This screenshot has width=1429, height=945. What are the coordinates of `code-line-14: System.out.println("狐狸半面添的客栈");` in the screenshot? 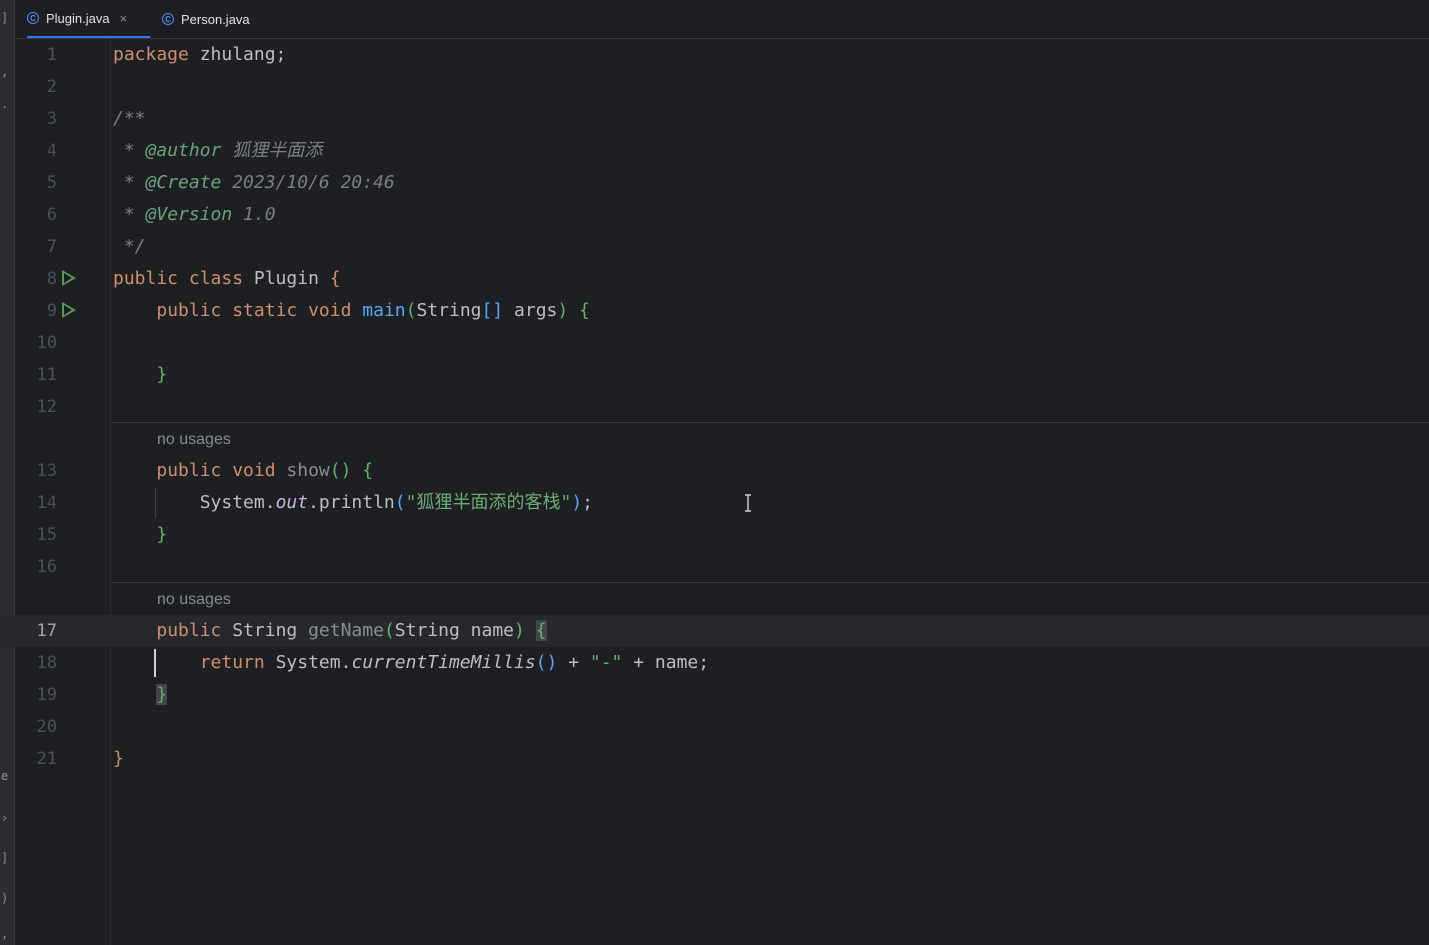 It's located at (353, 503).